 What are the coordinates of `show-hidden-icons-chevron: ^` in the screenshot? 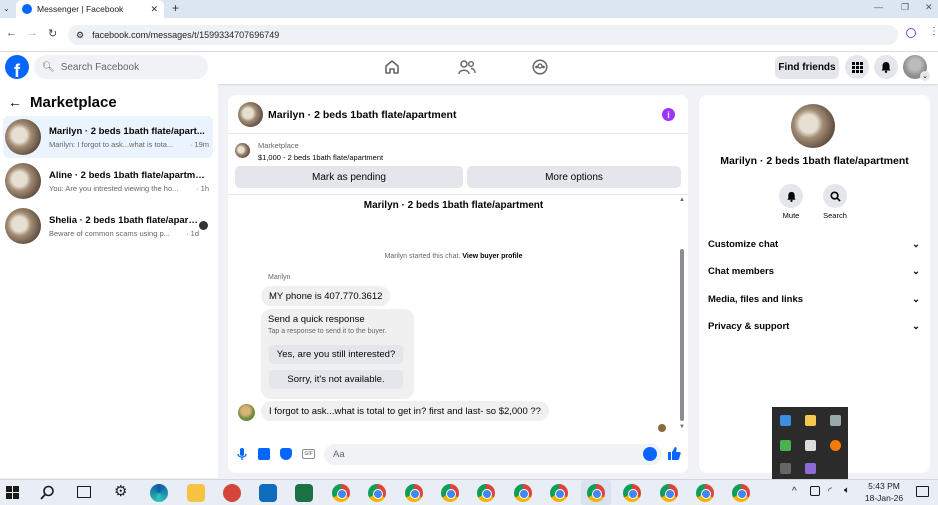 It's located at (794, 491).